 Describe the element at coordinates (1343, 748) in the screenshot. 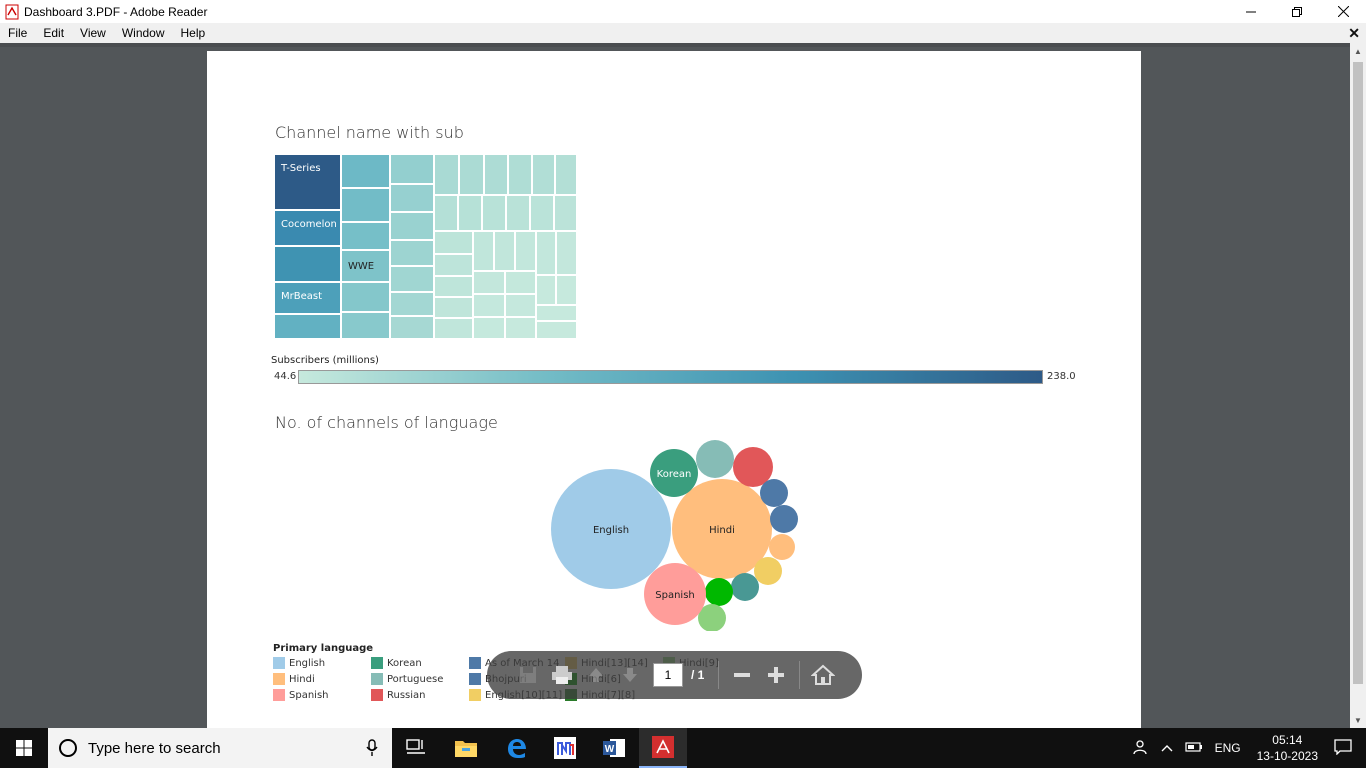

I see `notifications-icon` at that location.